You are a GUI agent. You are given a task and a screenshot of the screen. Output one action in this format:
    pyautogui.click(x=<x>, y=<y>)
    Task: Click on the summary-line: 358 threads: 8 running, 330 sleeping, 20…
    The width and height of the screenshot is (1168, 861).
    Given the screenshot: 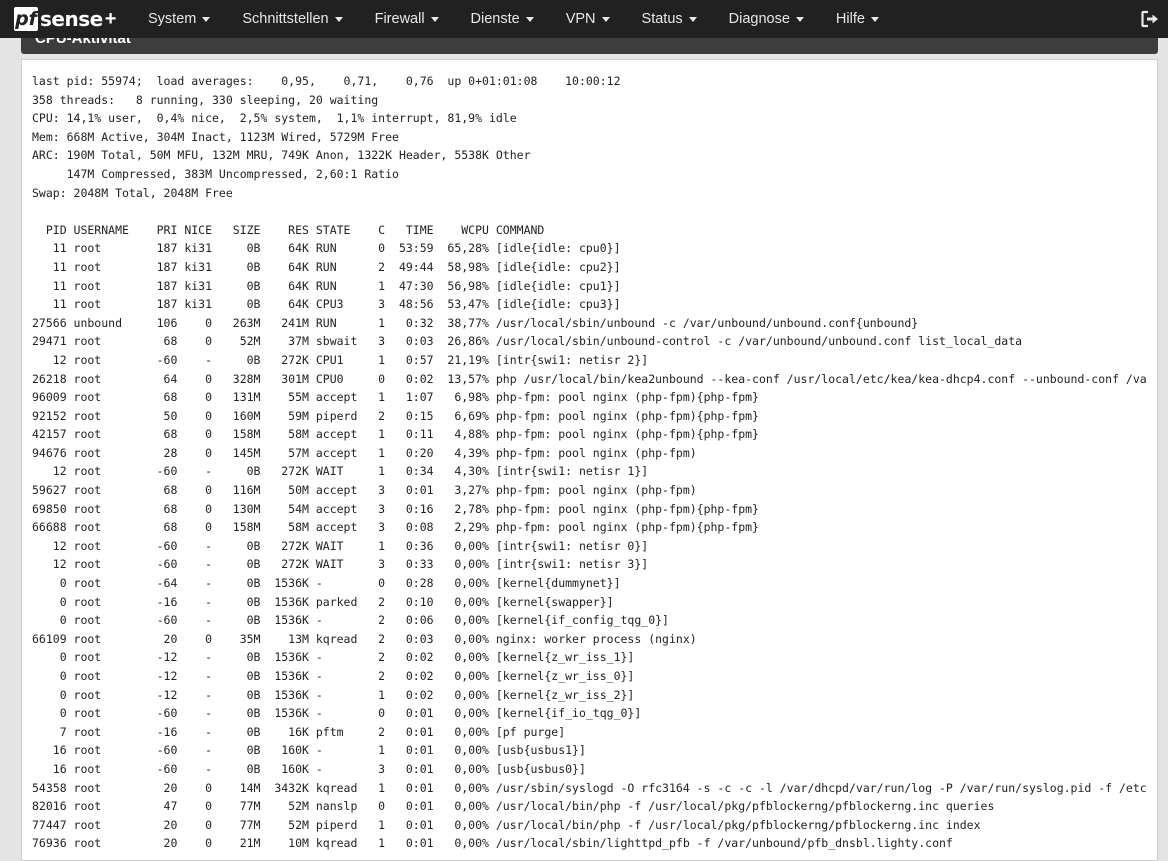 What is the action you would take?
    pyautogui.click(x=205, y=99)
    